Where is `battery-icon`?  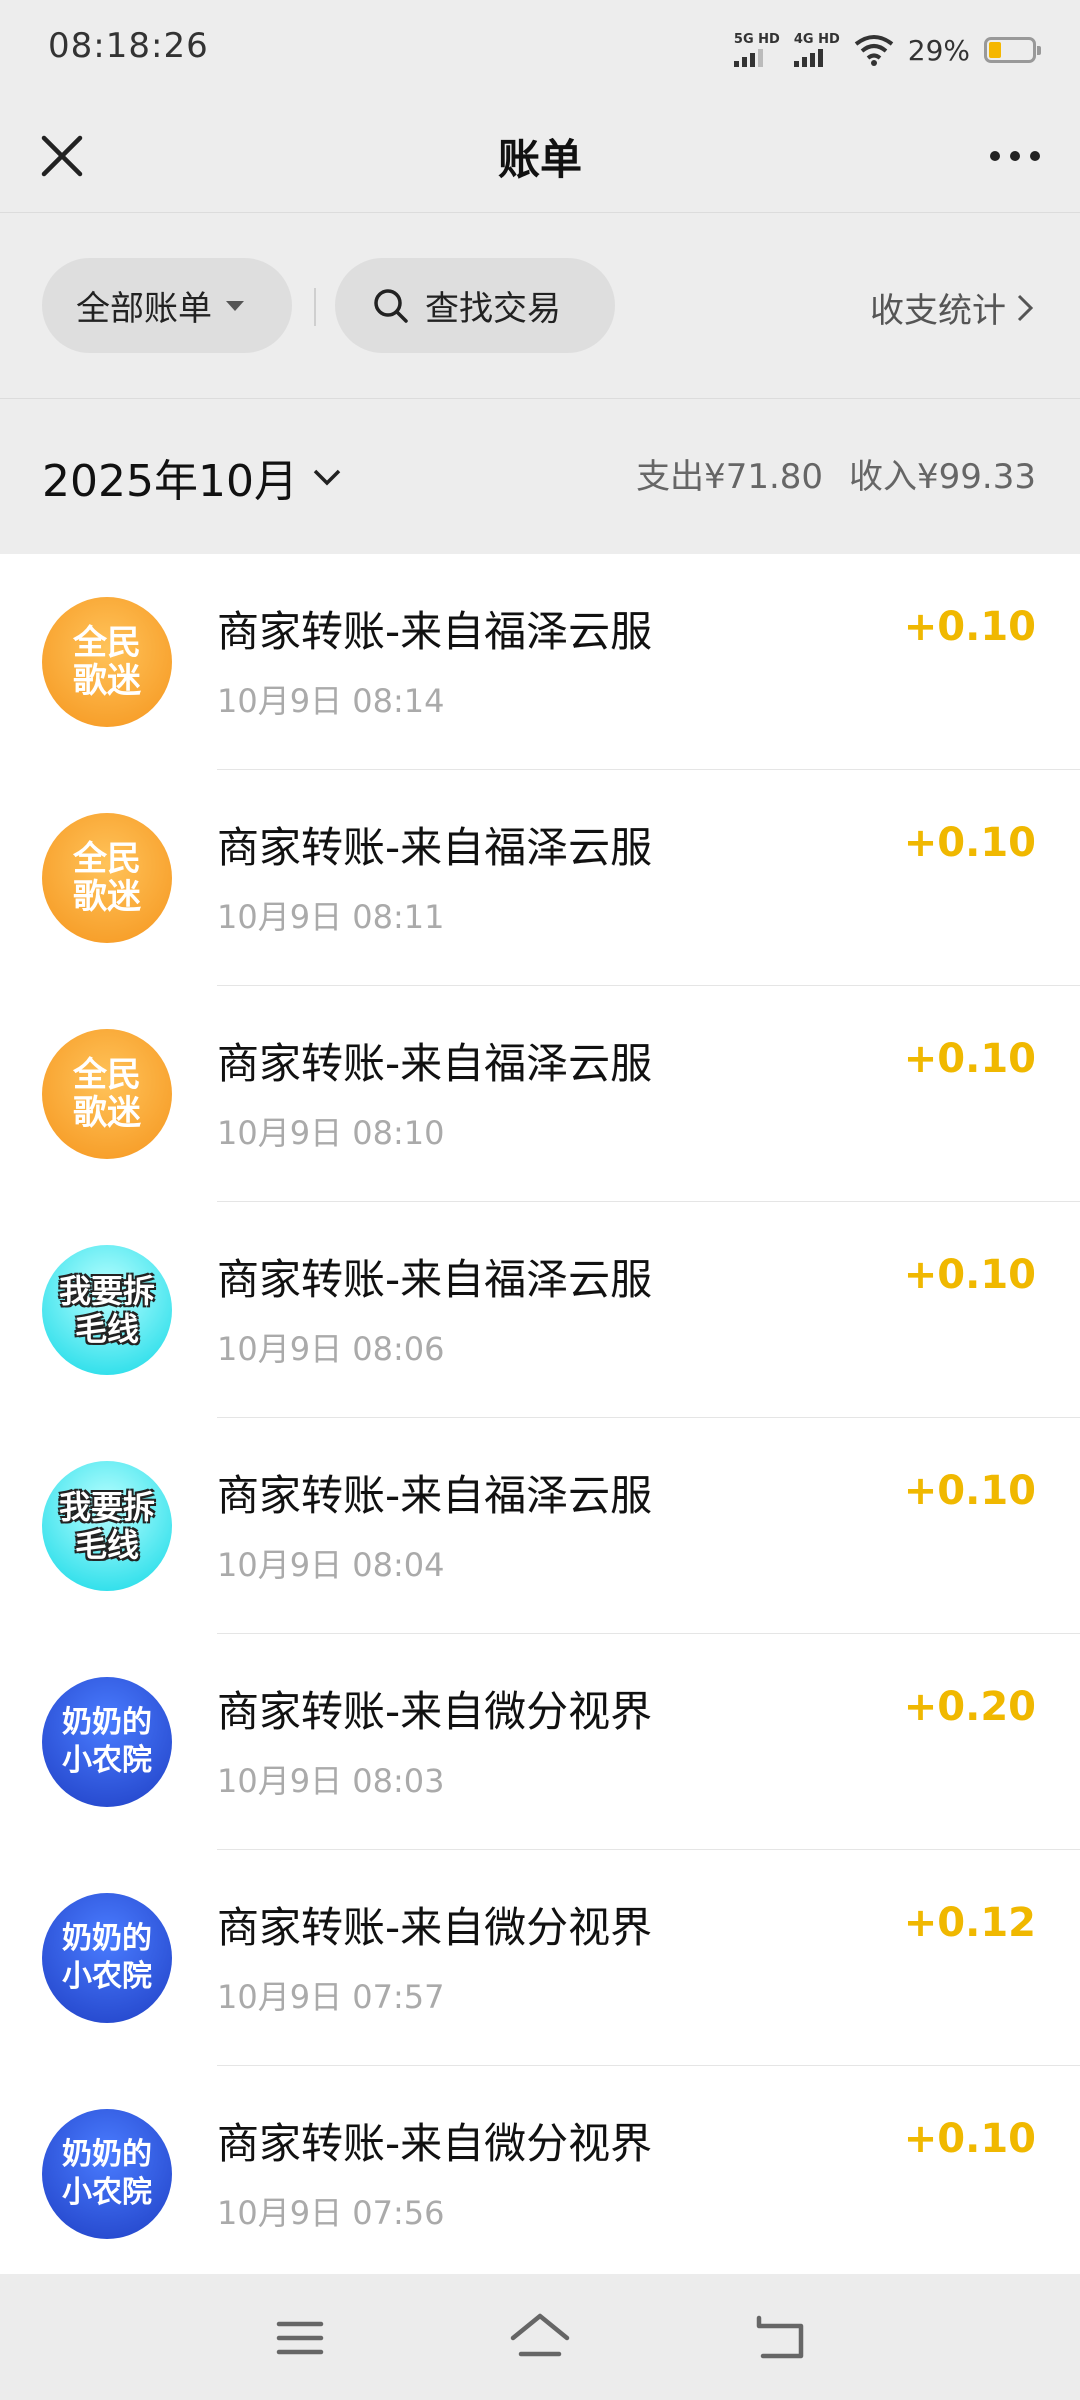
battery-icon is located at coordinates (1012, 50).